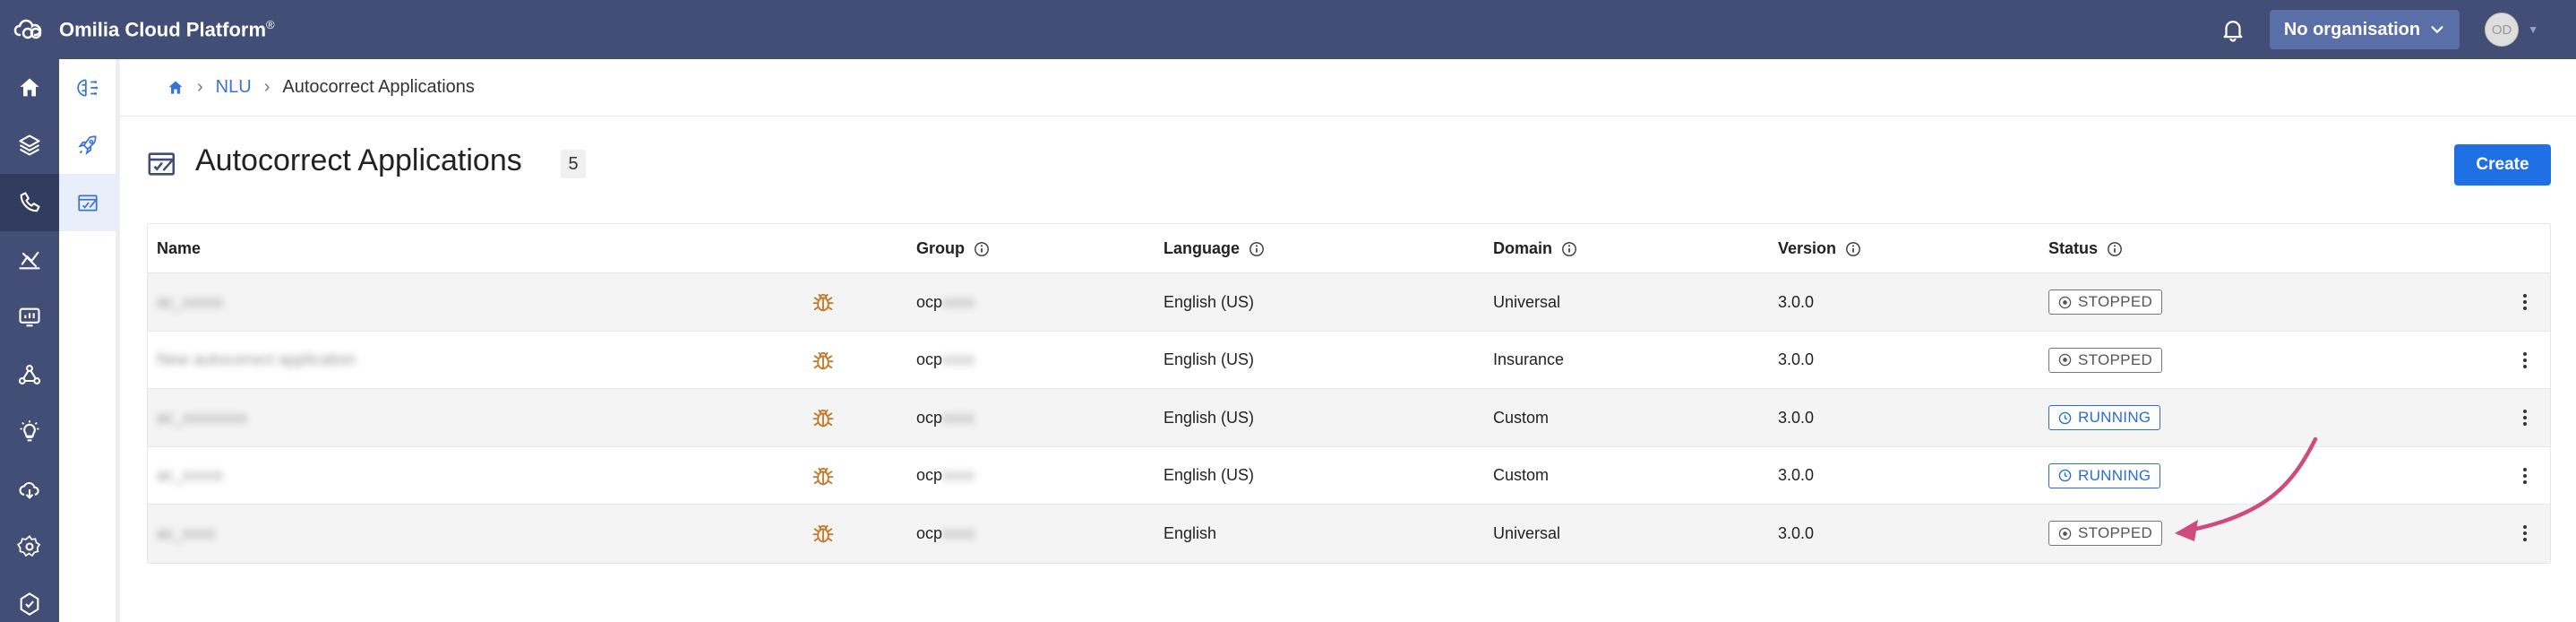  What do you see at coordinates (29, 604) in the screenshot?
I see `shield-icon` at bounding box center [29, 604].